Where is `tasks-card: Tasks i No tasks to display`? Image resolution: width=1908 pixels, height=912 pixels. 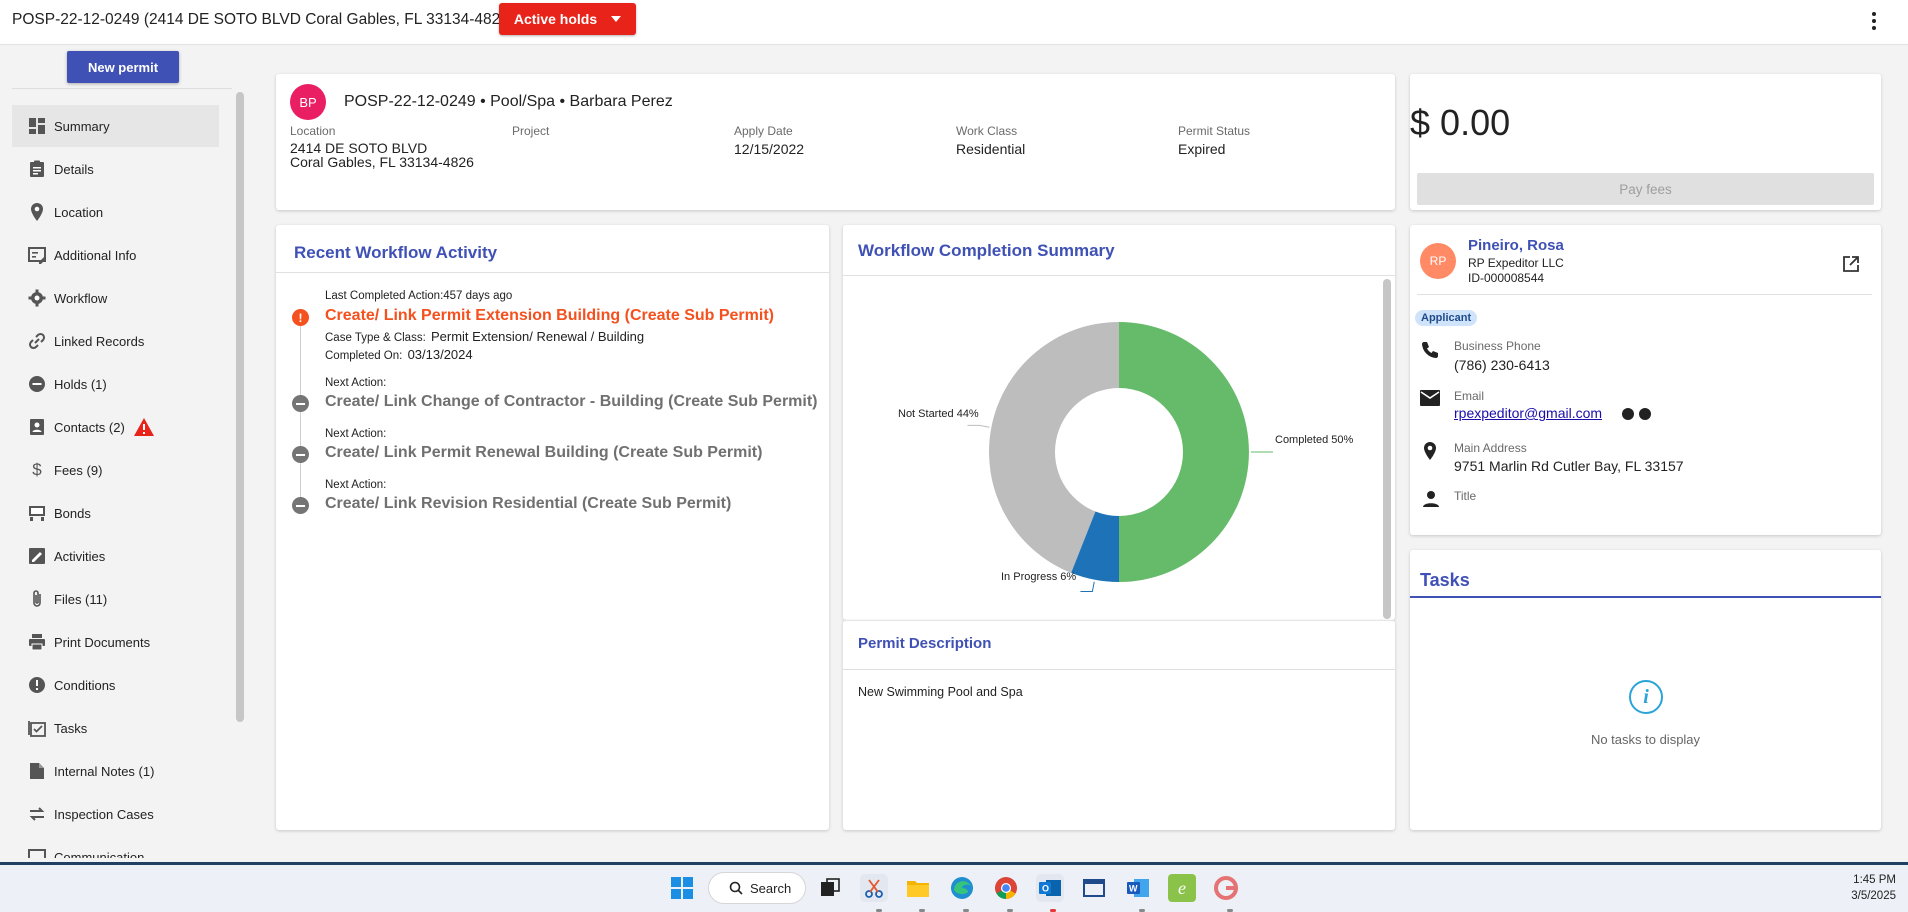 tasks-card: Tasks i No tasks to display is located at coordinates (1645, 690).